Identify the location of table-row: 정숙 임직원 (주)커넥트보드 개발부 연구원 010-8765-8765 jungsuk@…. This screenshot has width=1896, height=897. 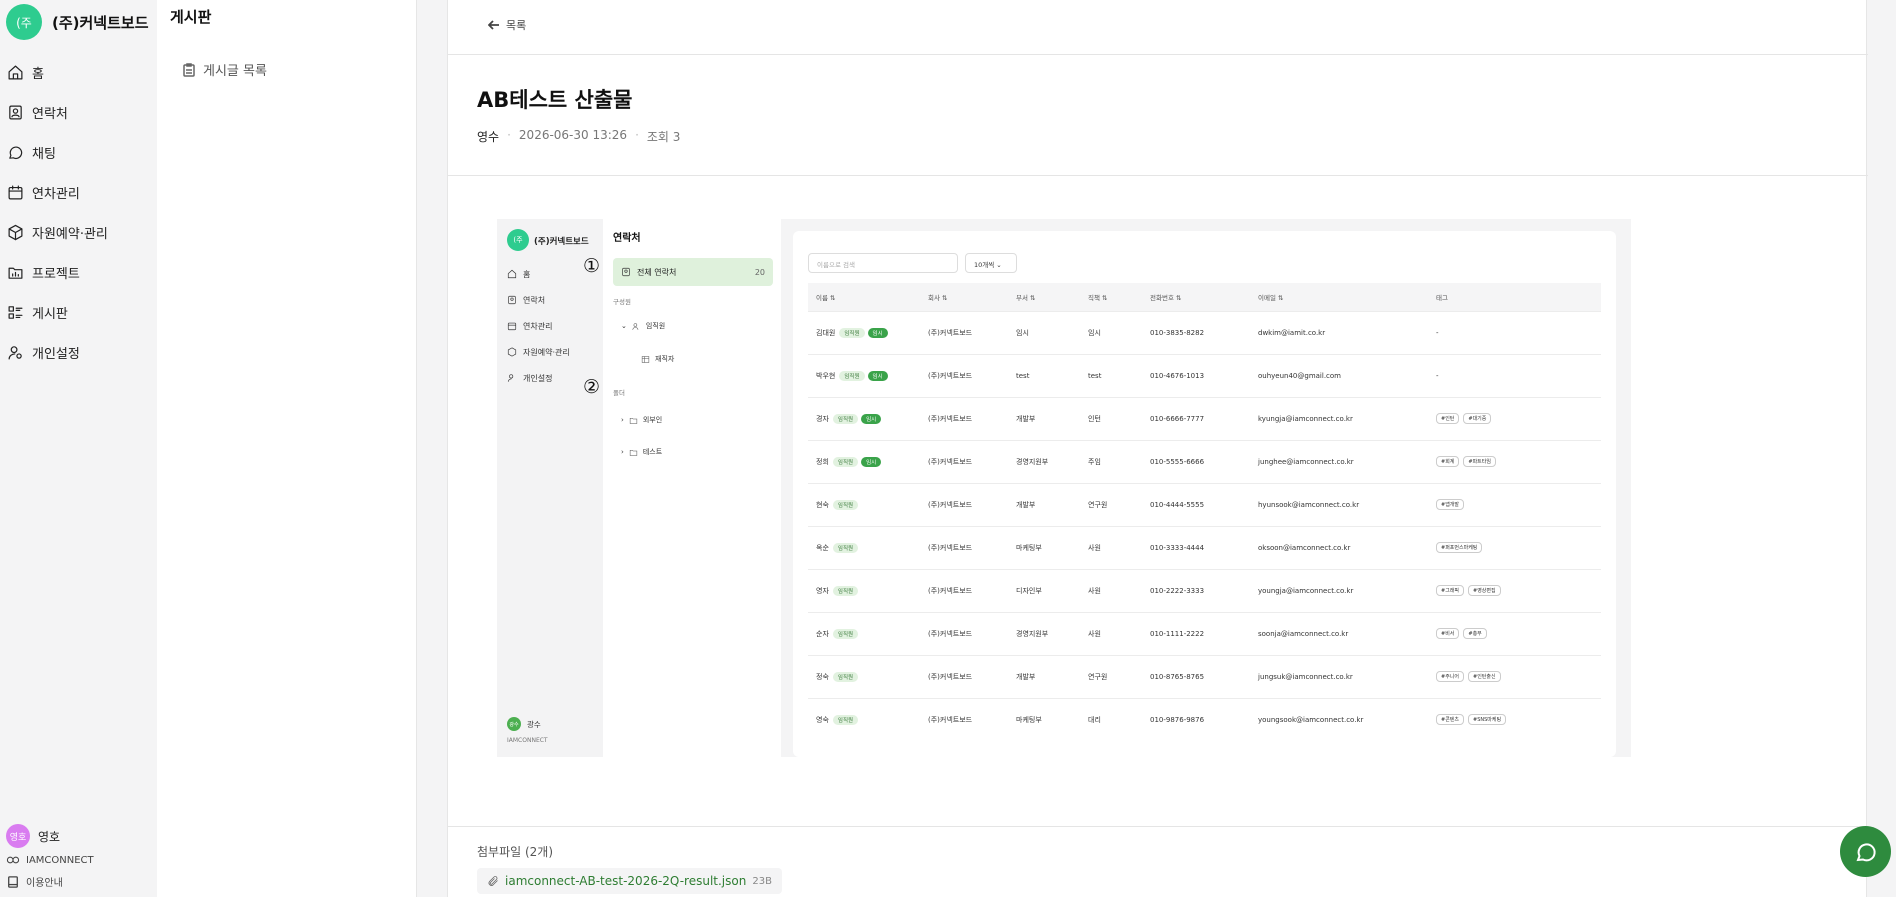
(1204, 676).